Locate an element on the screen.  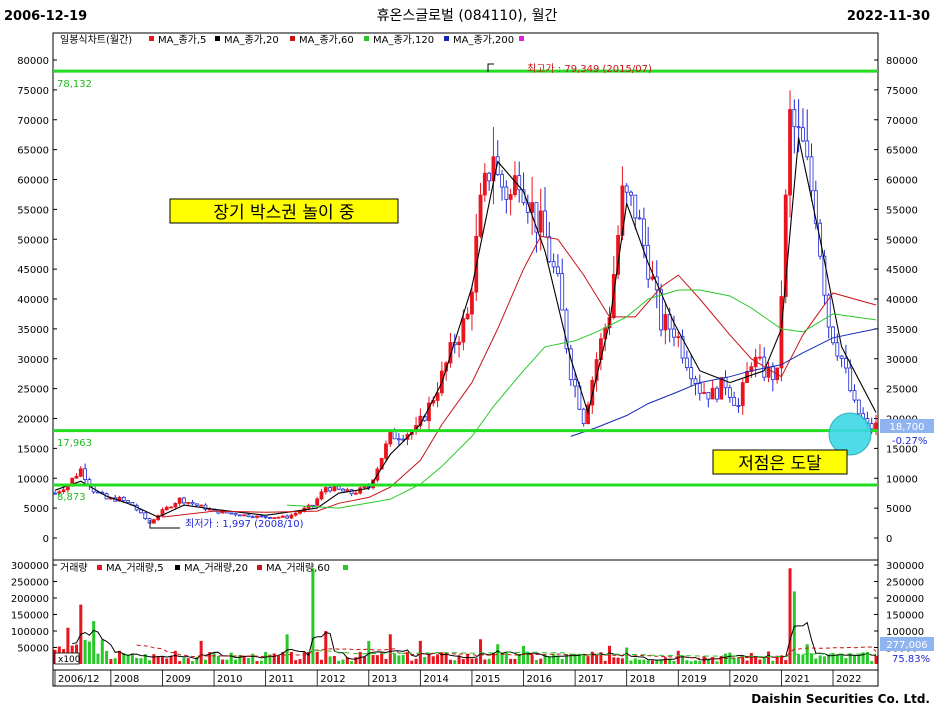
volume-unit-badge: x100 is located at coordinates (67, 658).